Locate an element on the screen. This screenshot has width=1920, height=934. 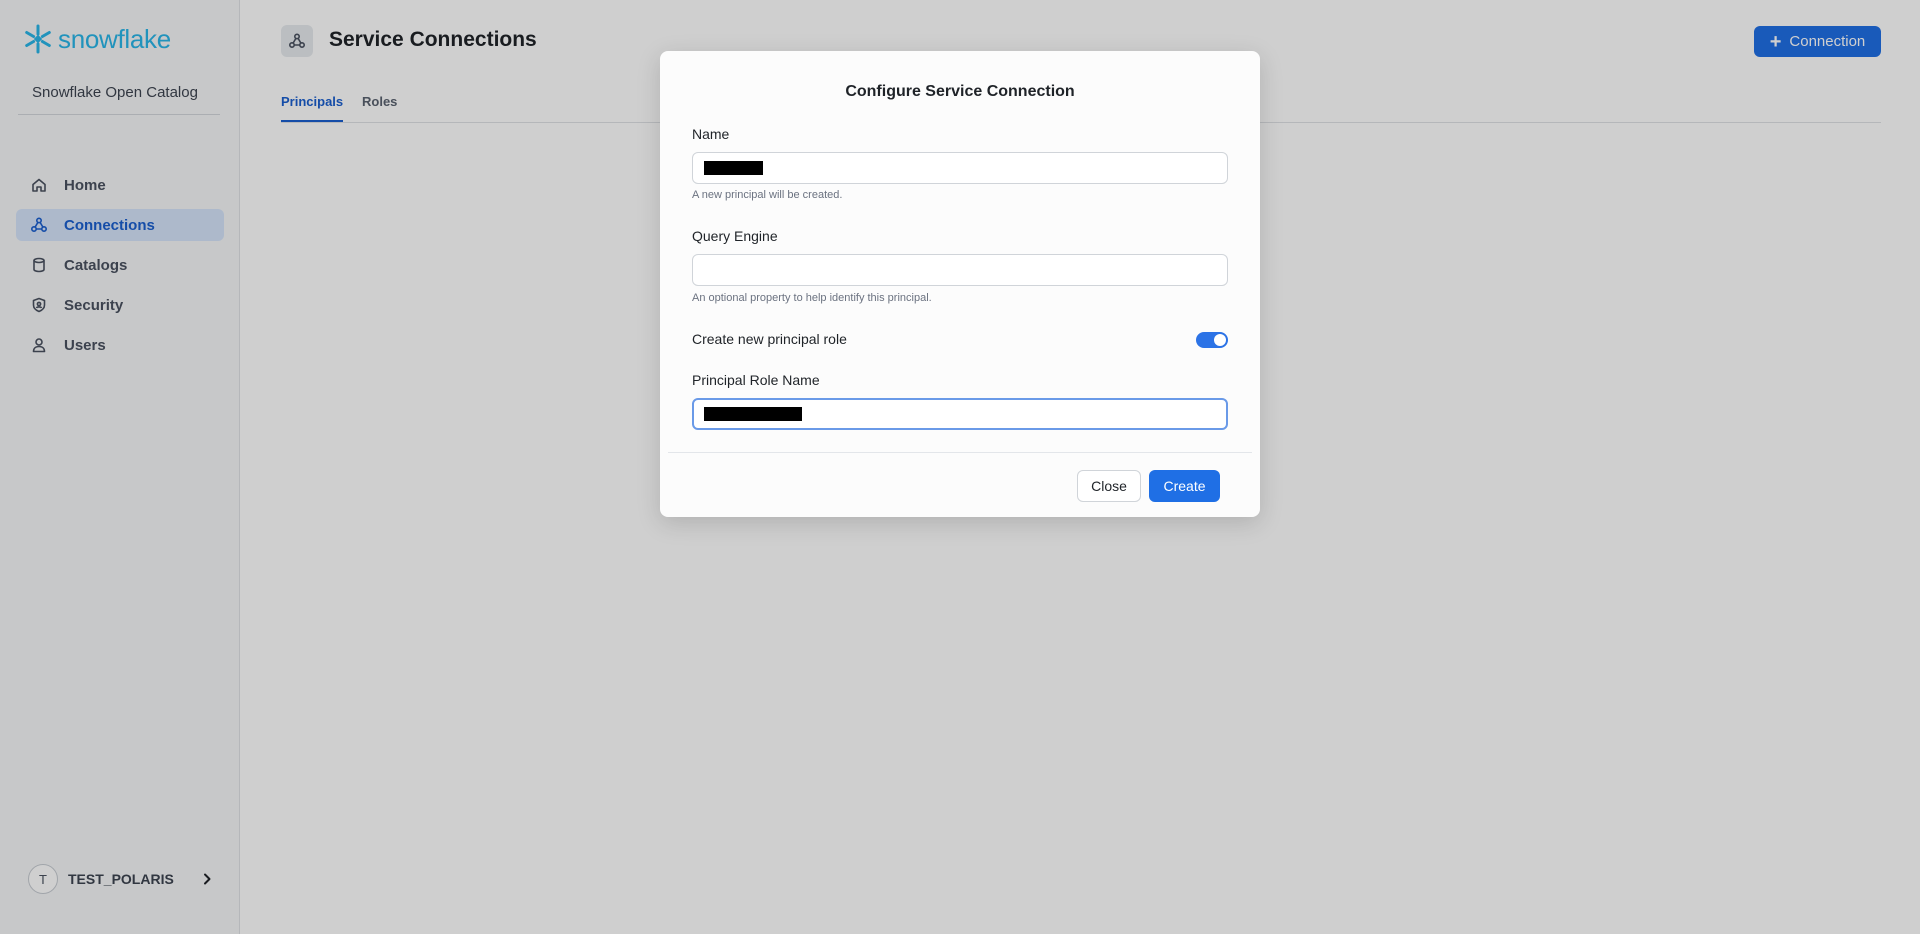
dialog-title: Configure Service Connection is located at coordinates (960, 91).